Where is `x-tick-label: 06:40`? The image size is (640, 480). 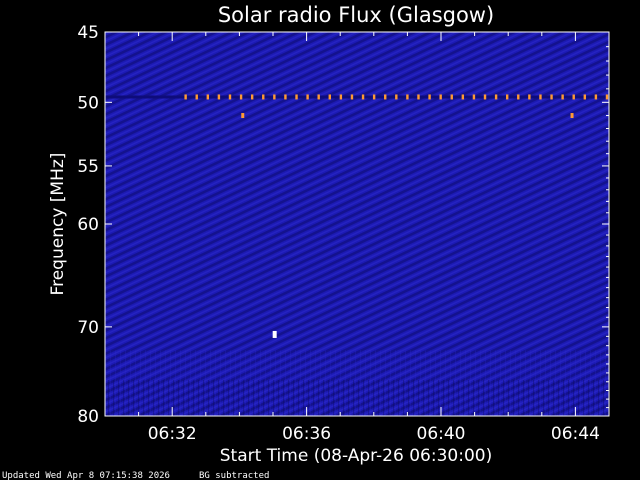
x-tick-label: 06:40 is located at coordinates (441, 434).